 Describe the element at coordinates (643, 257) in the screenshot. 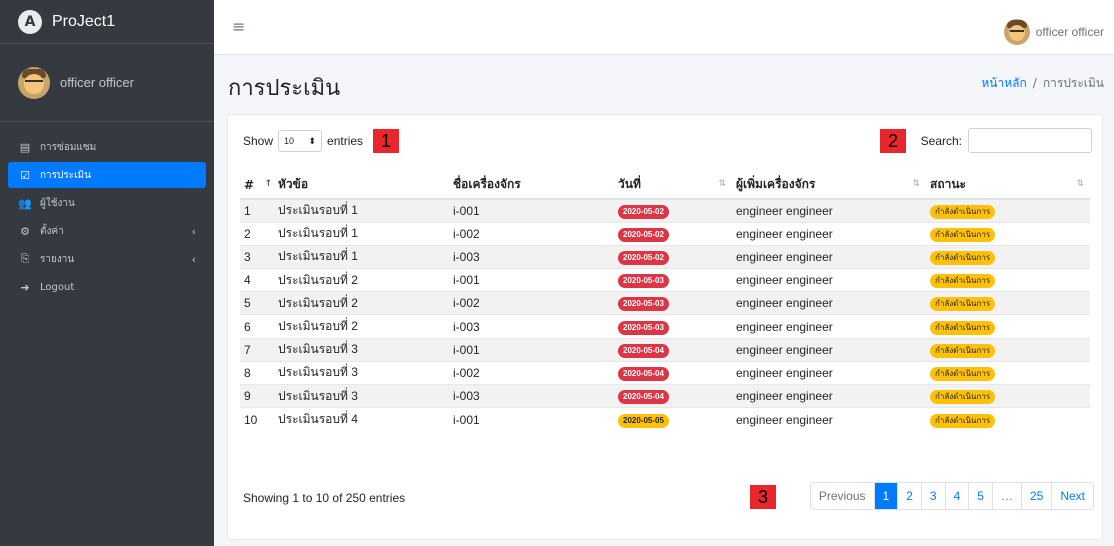

I see `date-badge: 2020-05-02` at that location.